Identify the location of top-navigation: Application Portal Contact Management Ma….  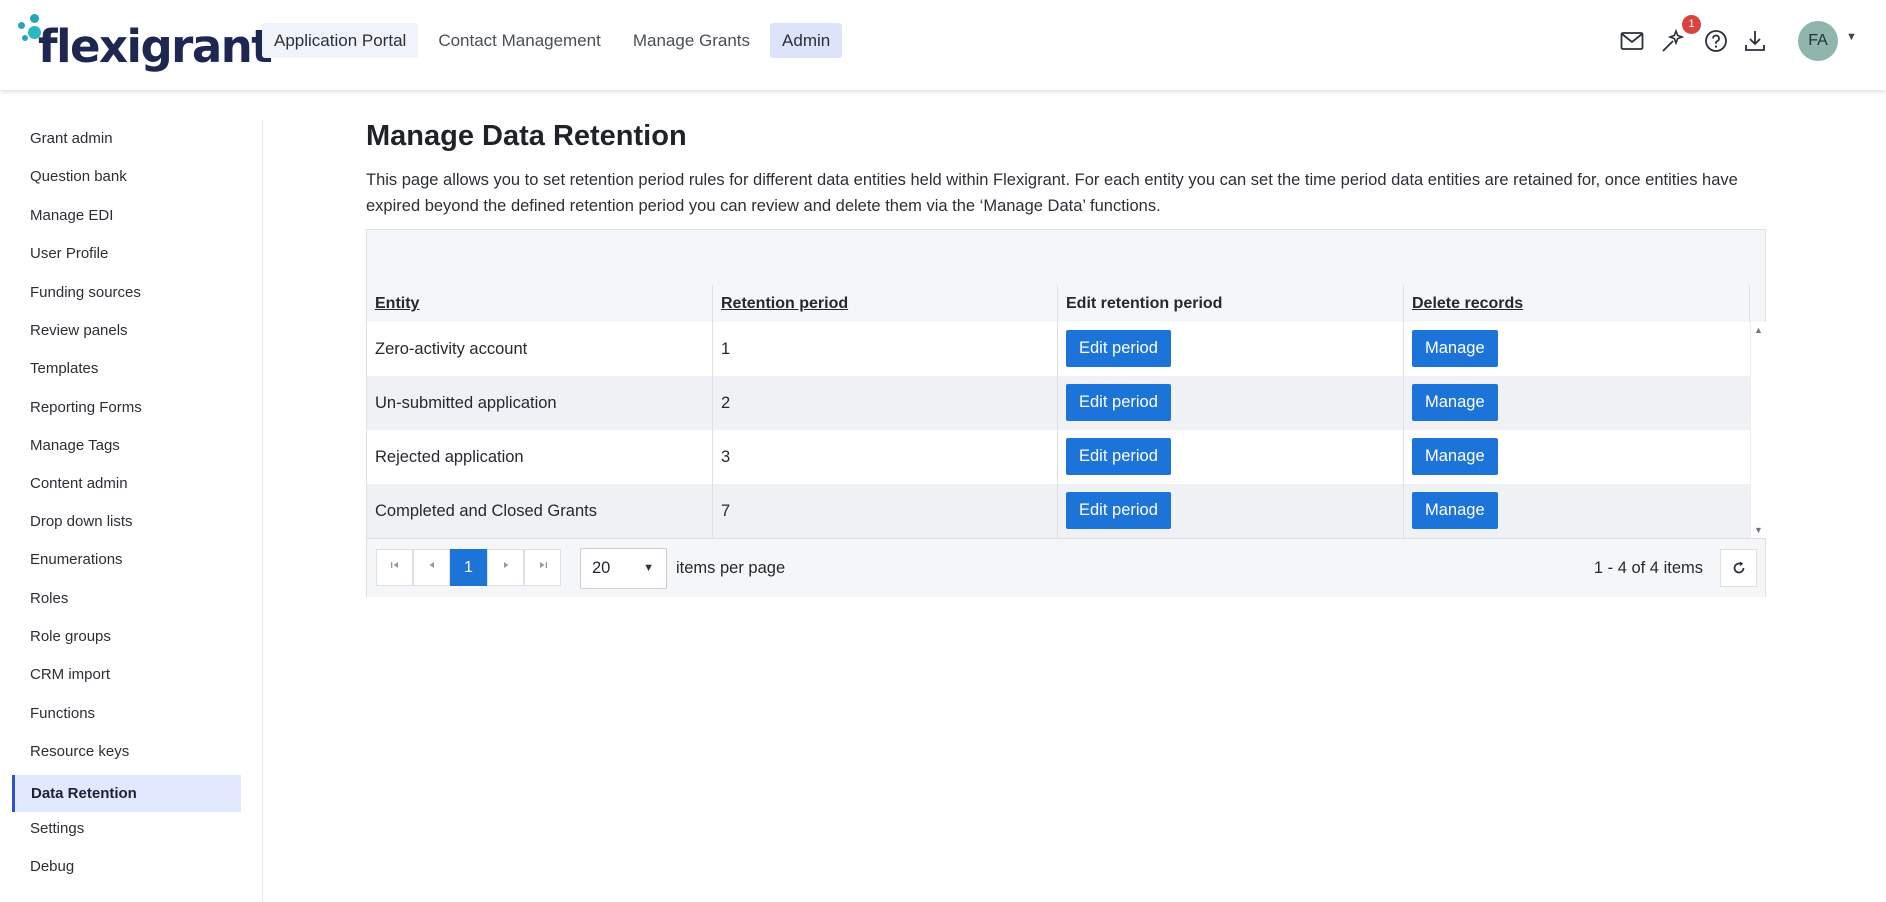
(552, 40).